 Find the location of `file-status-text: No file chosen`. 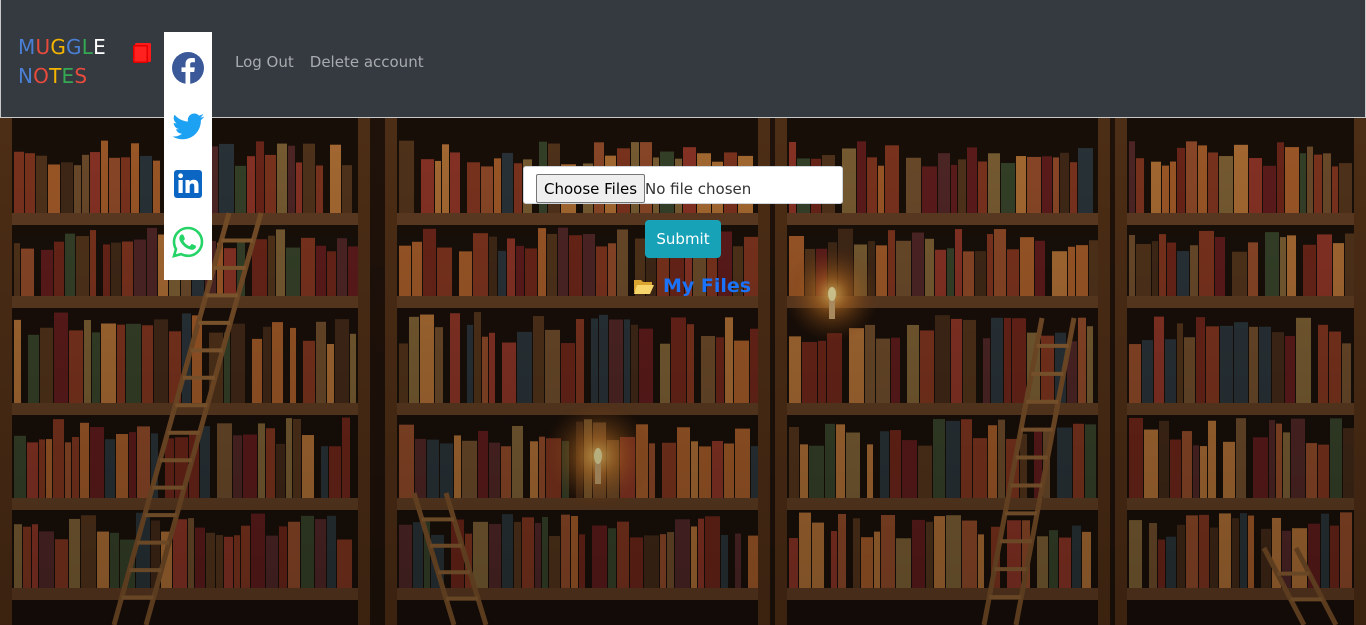

file-status-text: No file chosen is located at coordinates (698, 189).